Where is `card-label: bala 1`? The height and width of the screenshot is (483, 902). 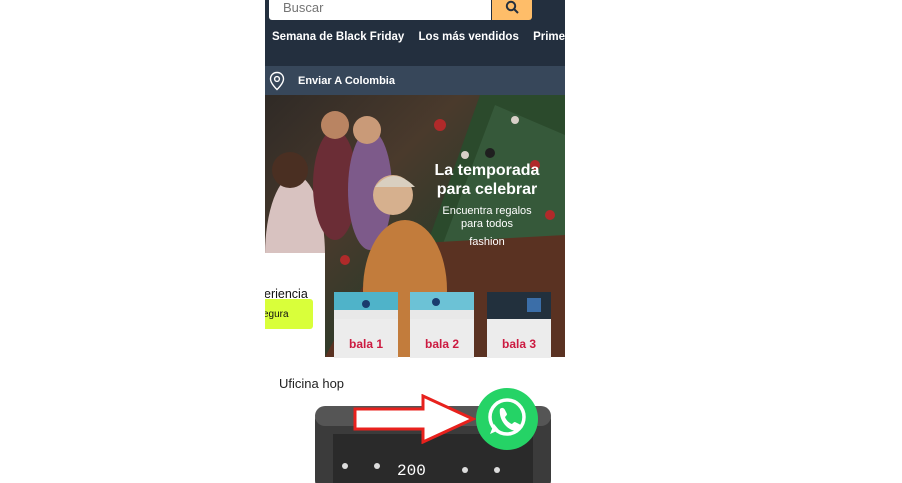
card-label: bala 1 is located at coordinates (366, 344).